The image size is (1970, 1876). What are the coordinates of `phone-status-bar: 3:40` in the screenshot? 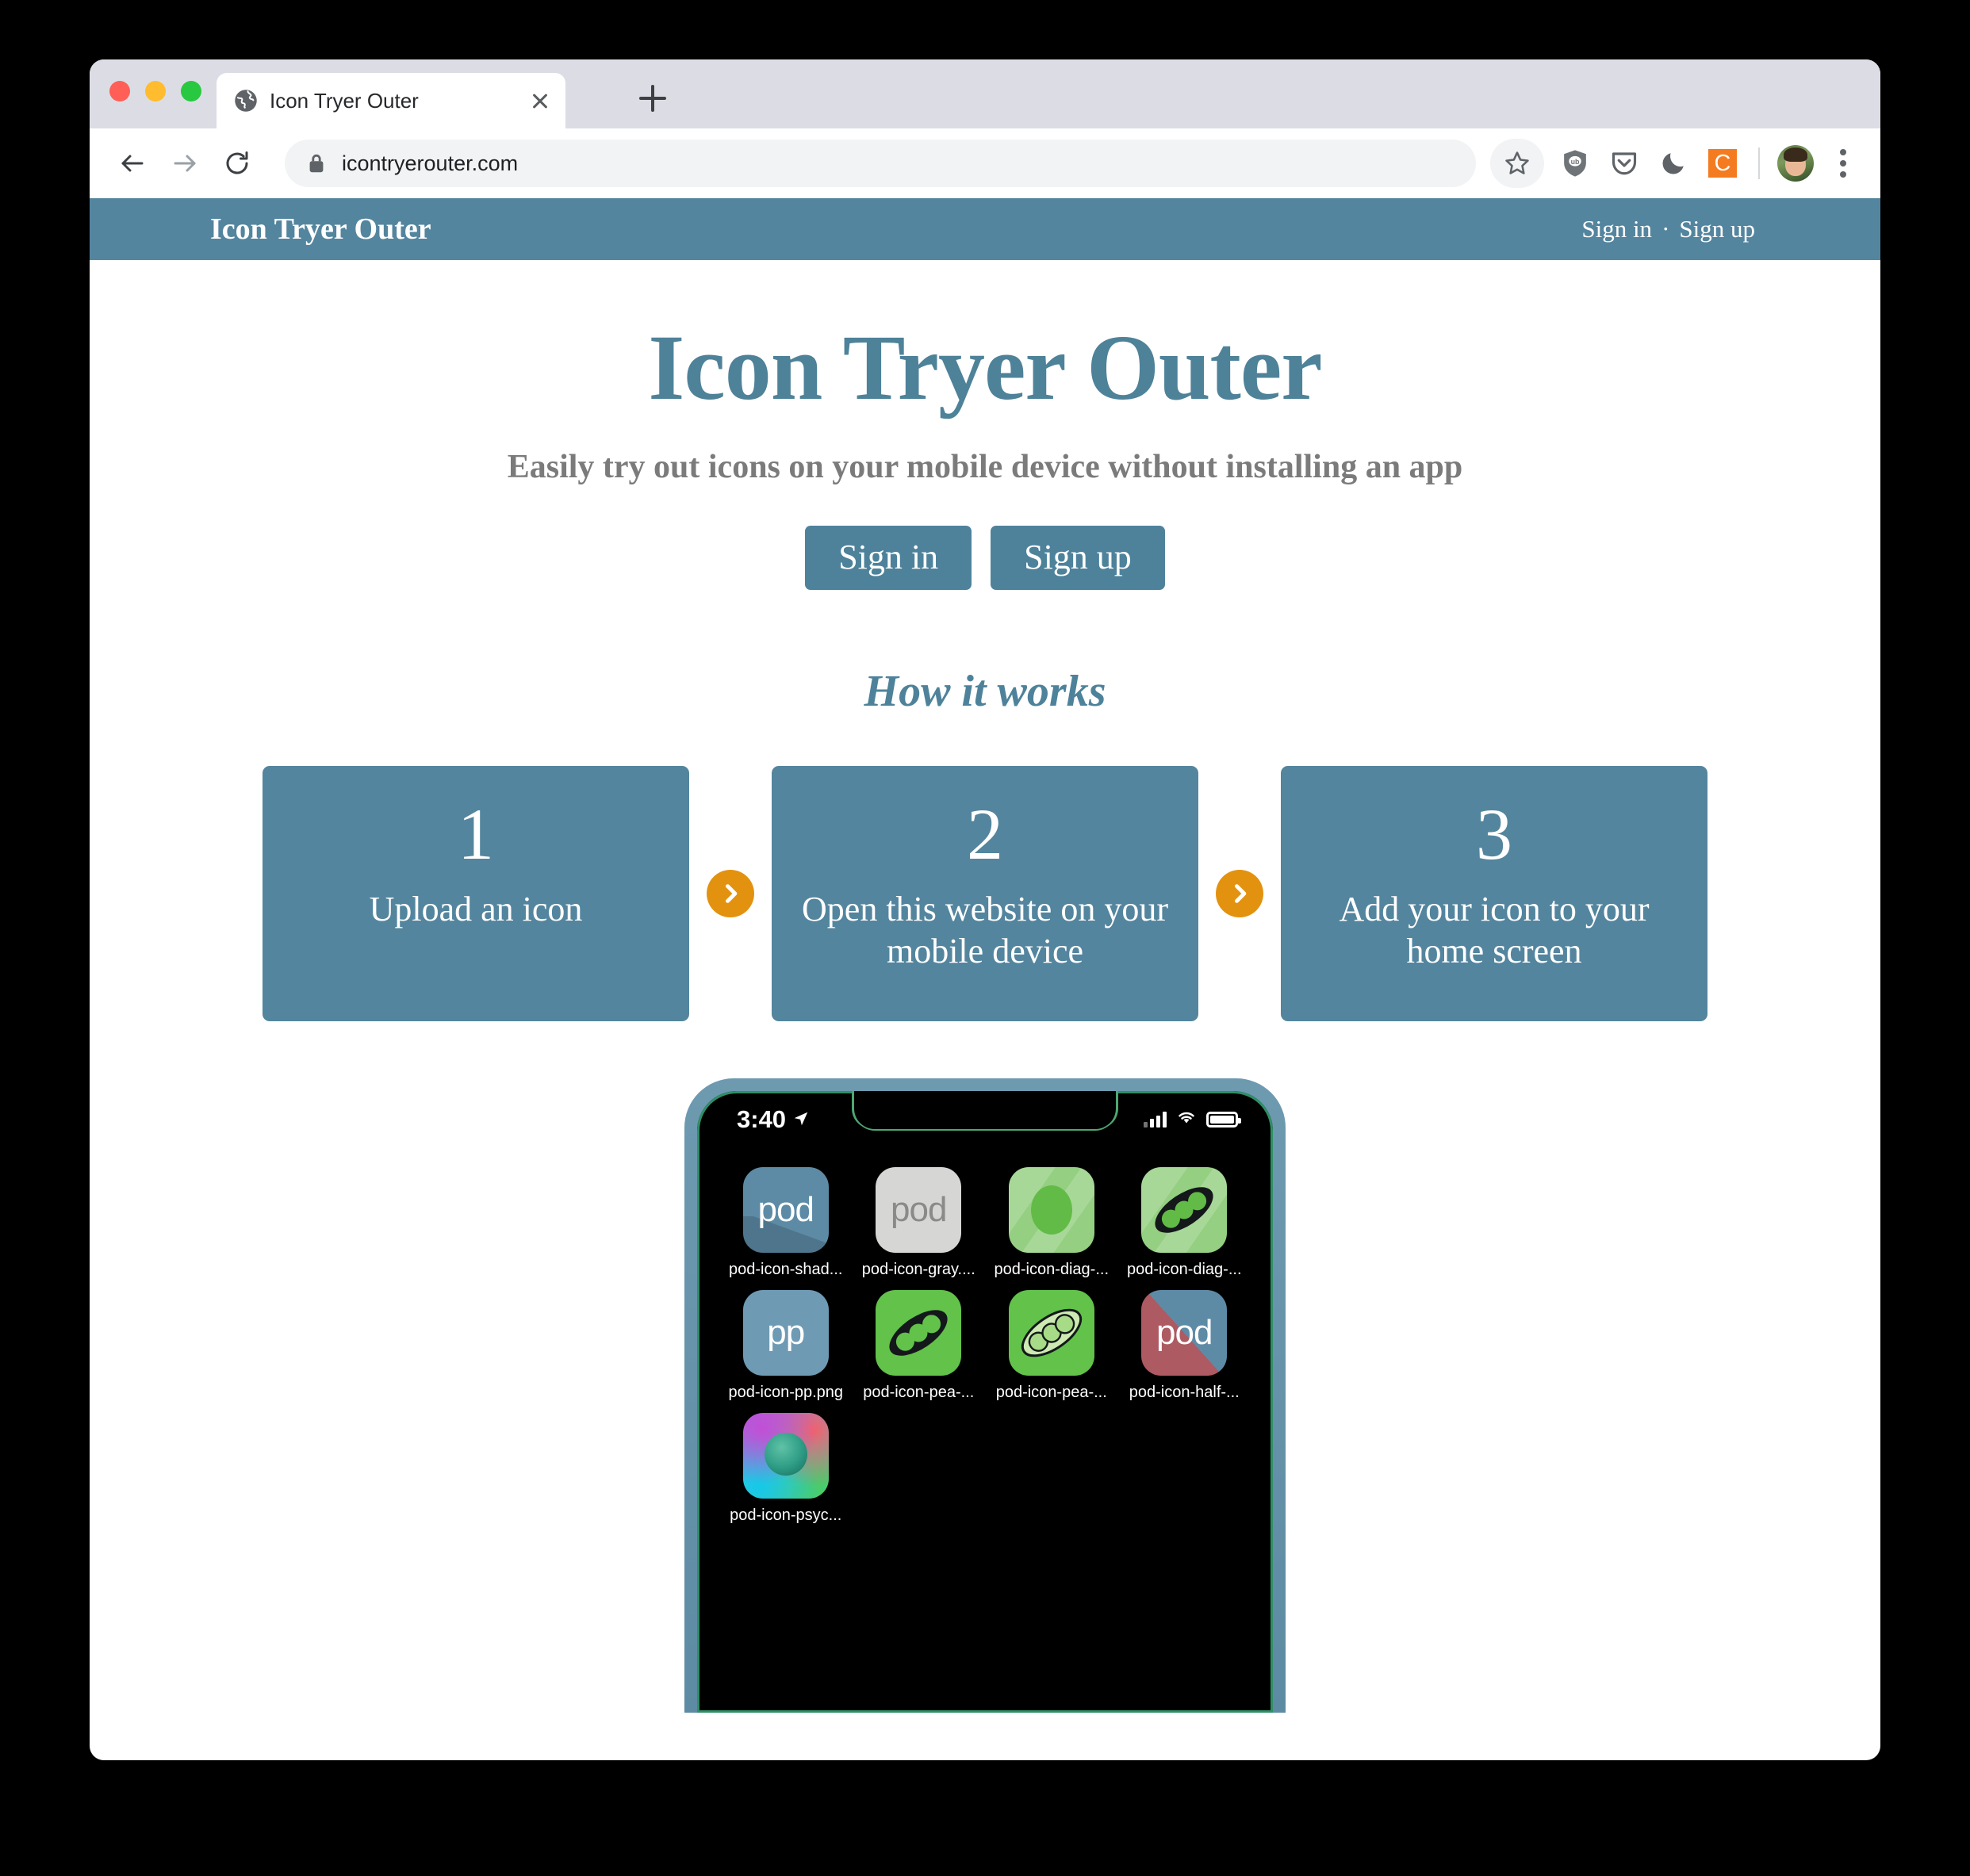 It's located at (985, 1116).